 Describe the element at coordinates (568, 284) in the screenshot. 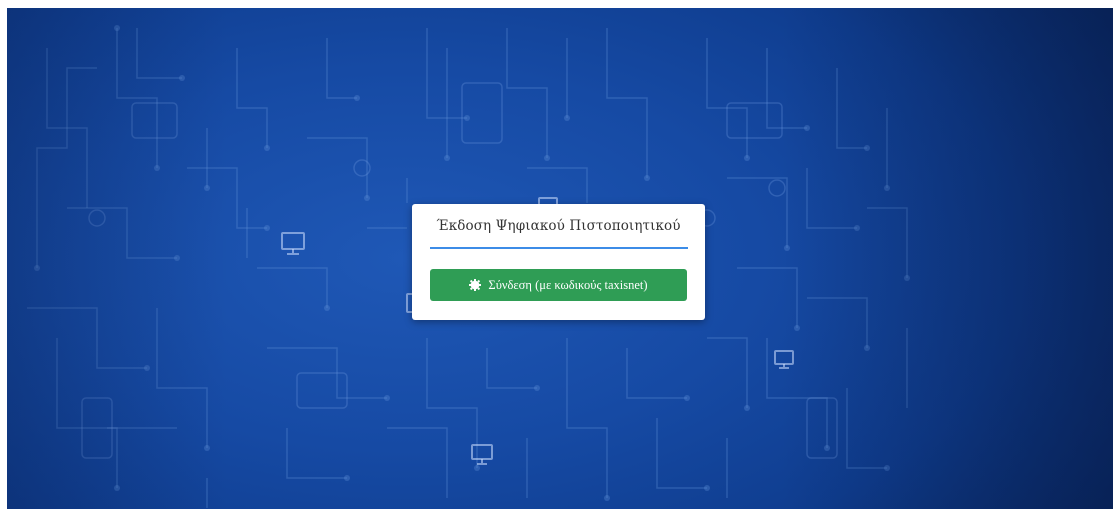

I see `login-button-label: Σύνδεση (με κωδικούς taxisnet)` at that location.